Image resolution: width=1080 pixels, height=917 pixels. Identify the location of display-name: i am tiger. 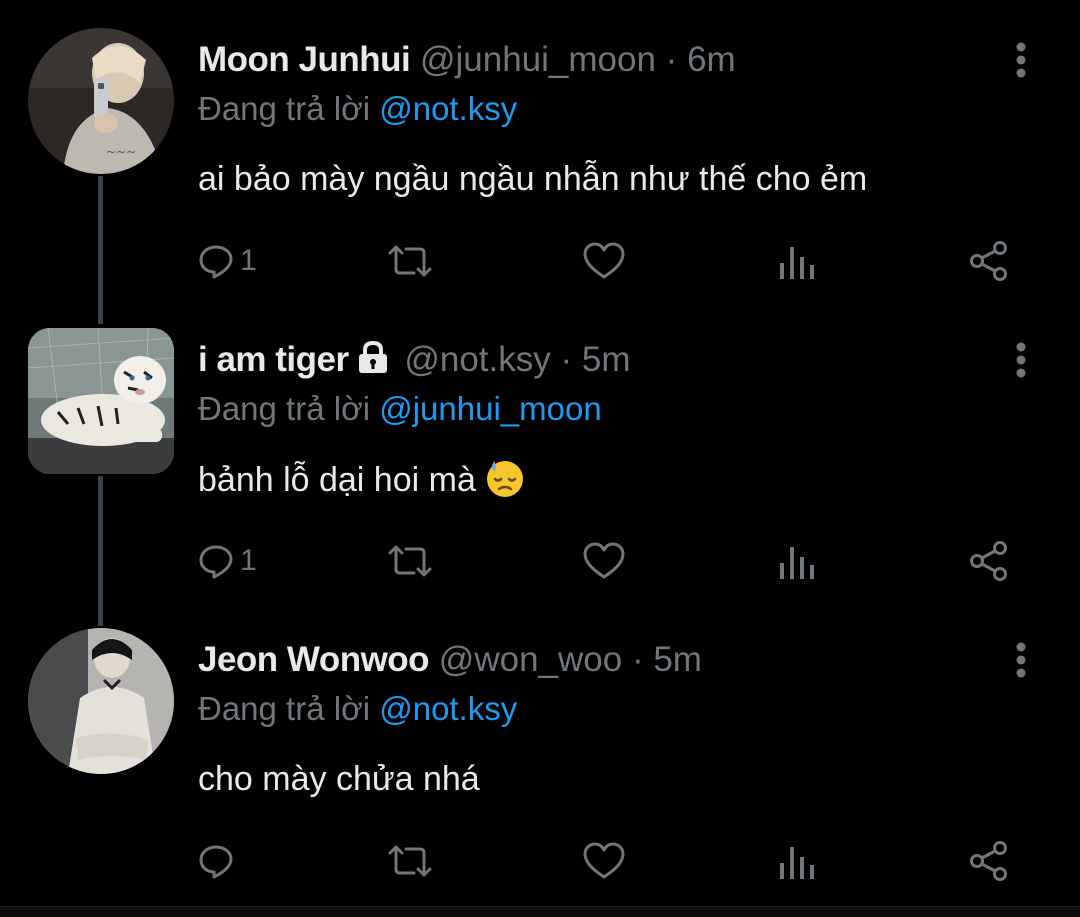
(273, 359).